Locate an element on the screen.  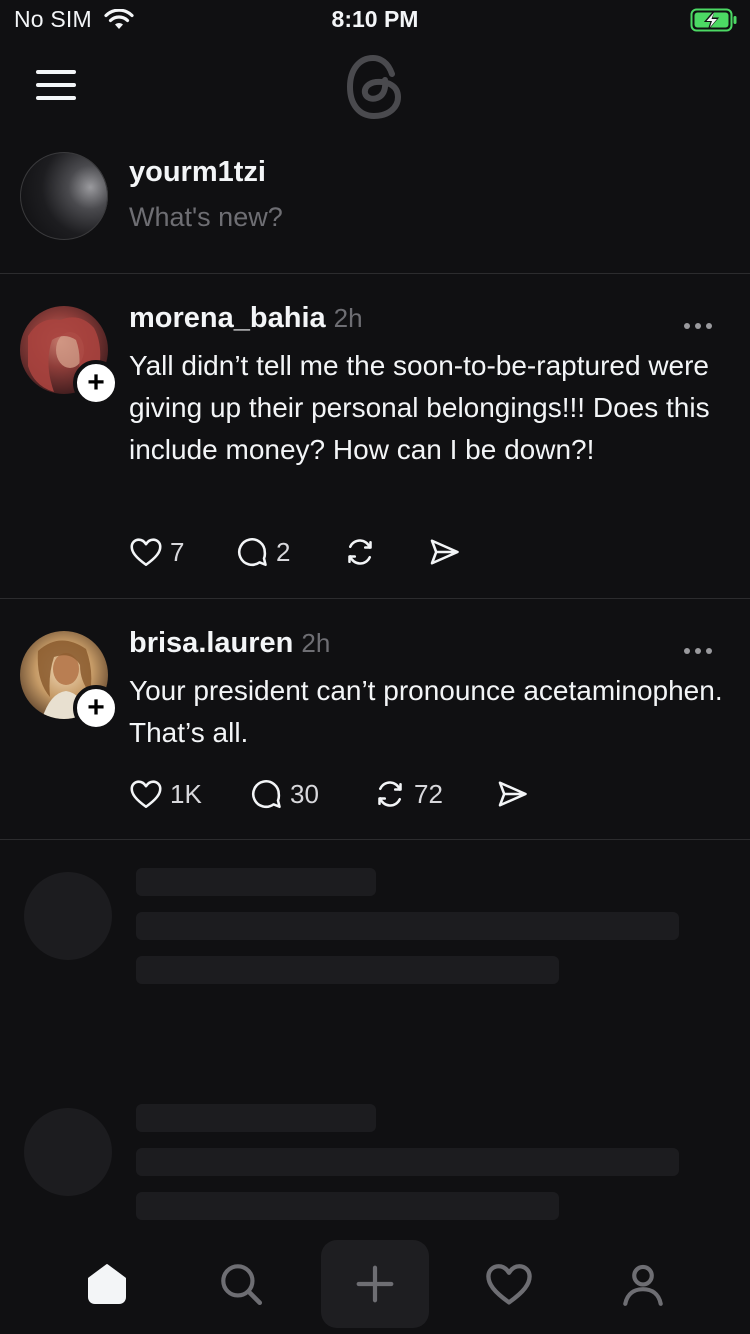
new-thread-composer: yourm1tzi What's new? is located at coordinates (375, 212).